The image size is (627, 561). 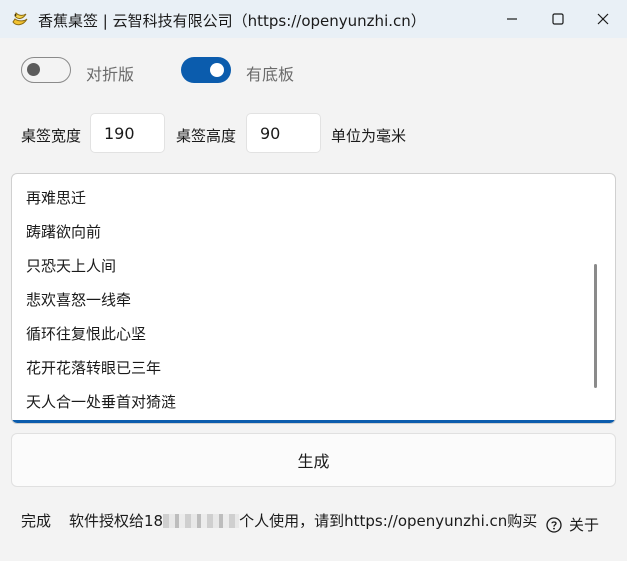 What do you see at coordinates (71, 266) in the screenshot?
I see `text-line: 只恐天上人间` at bounding box center [71, 266].